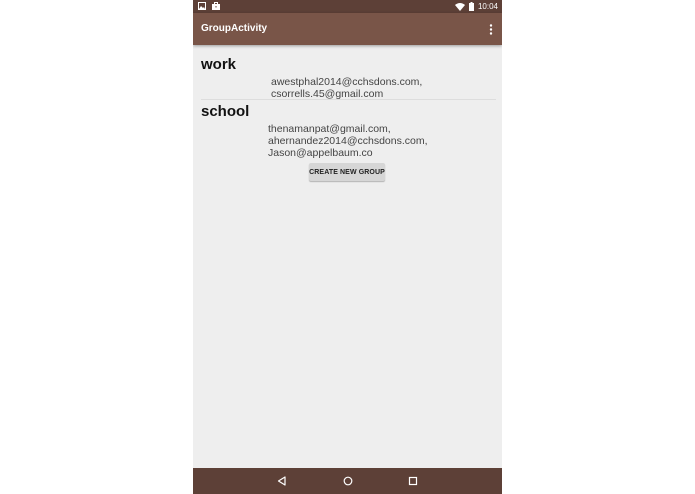 This screenshot has width=695, height=494. What do you see at coordinates (487, 6) in the screenshot?
I see `status-time: 10:04` at bounding box center [487, 6].